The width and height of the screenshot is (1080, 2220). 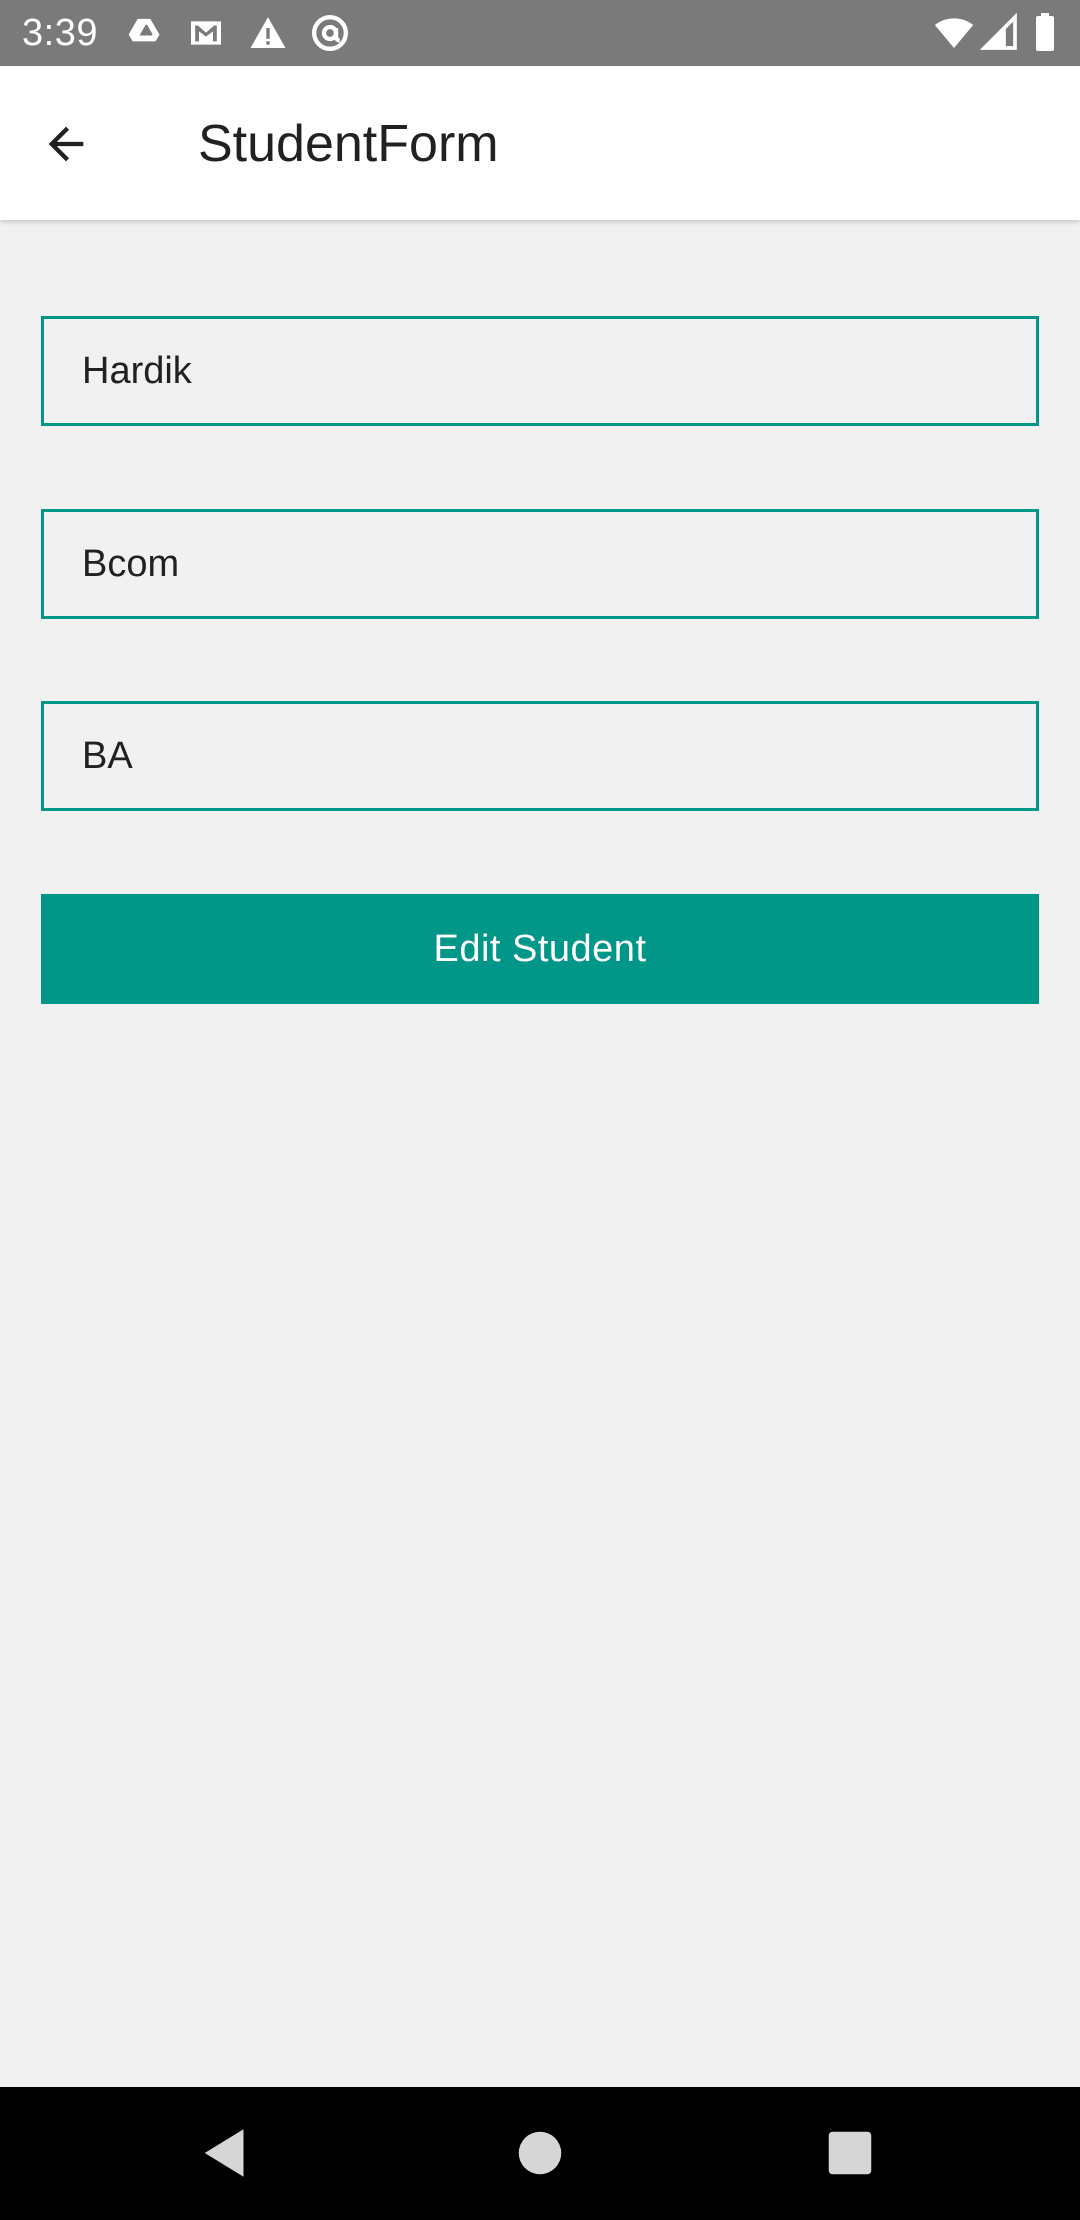 I want to click on course-input, so click(x=540, y=564).